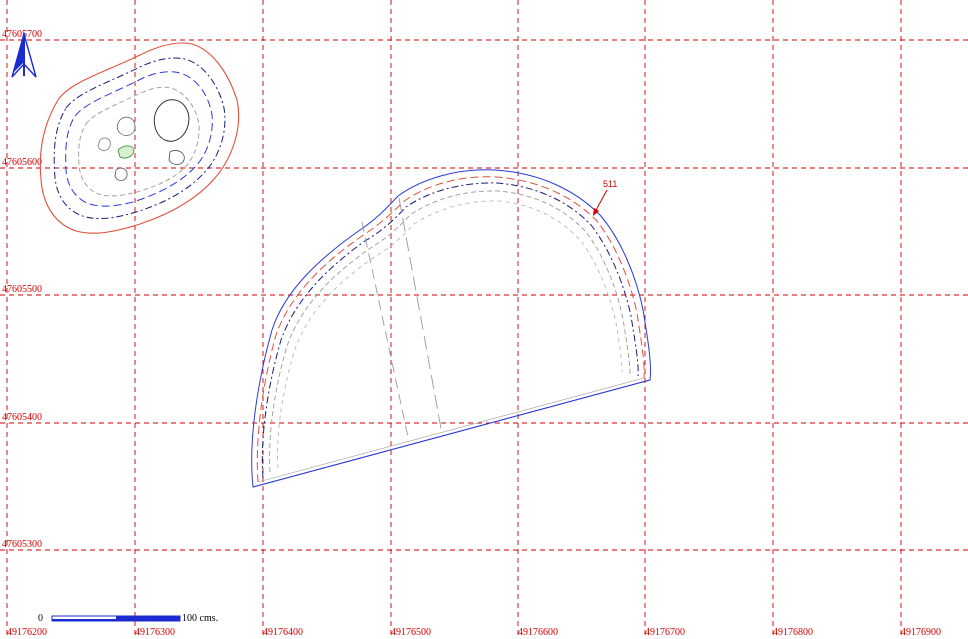 This screenshot has height=639, width=968. Describe the element at coordinates (171, 120) in the screenshot. I see `island-inner-contour` at that location.